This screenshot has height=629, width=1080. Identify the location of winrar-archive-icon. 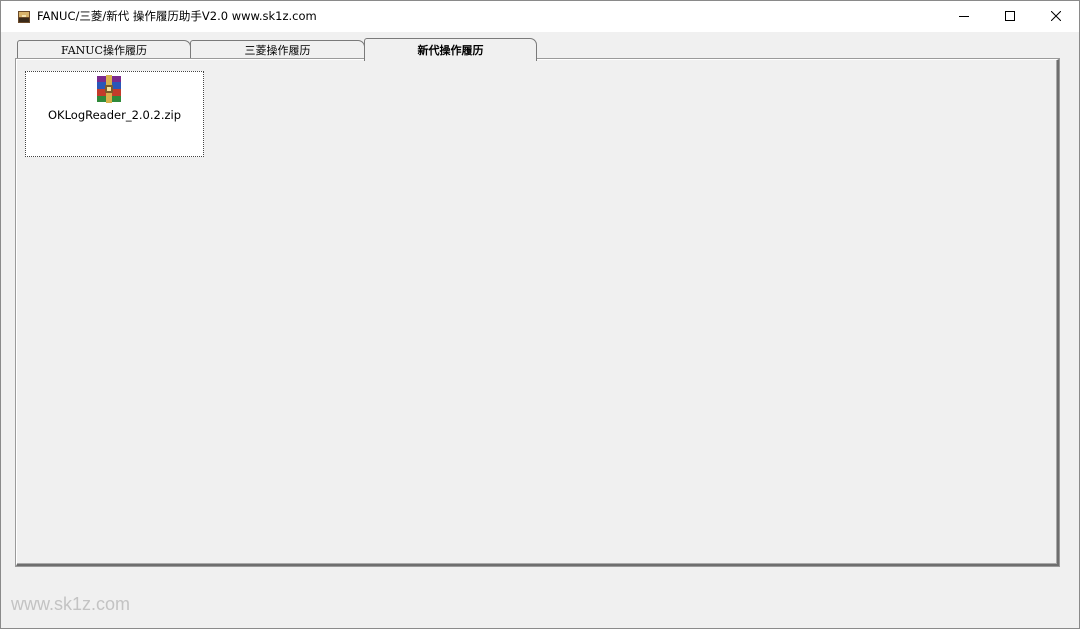
(109, 89).